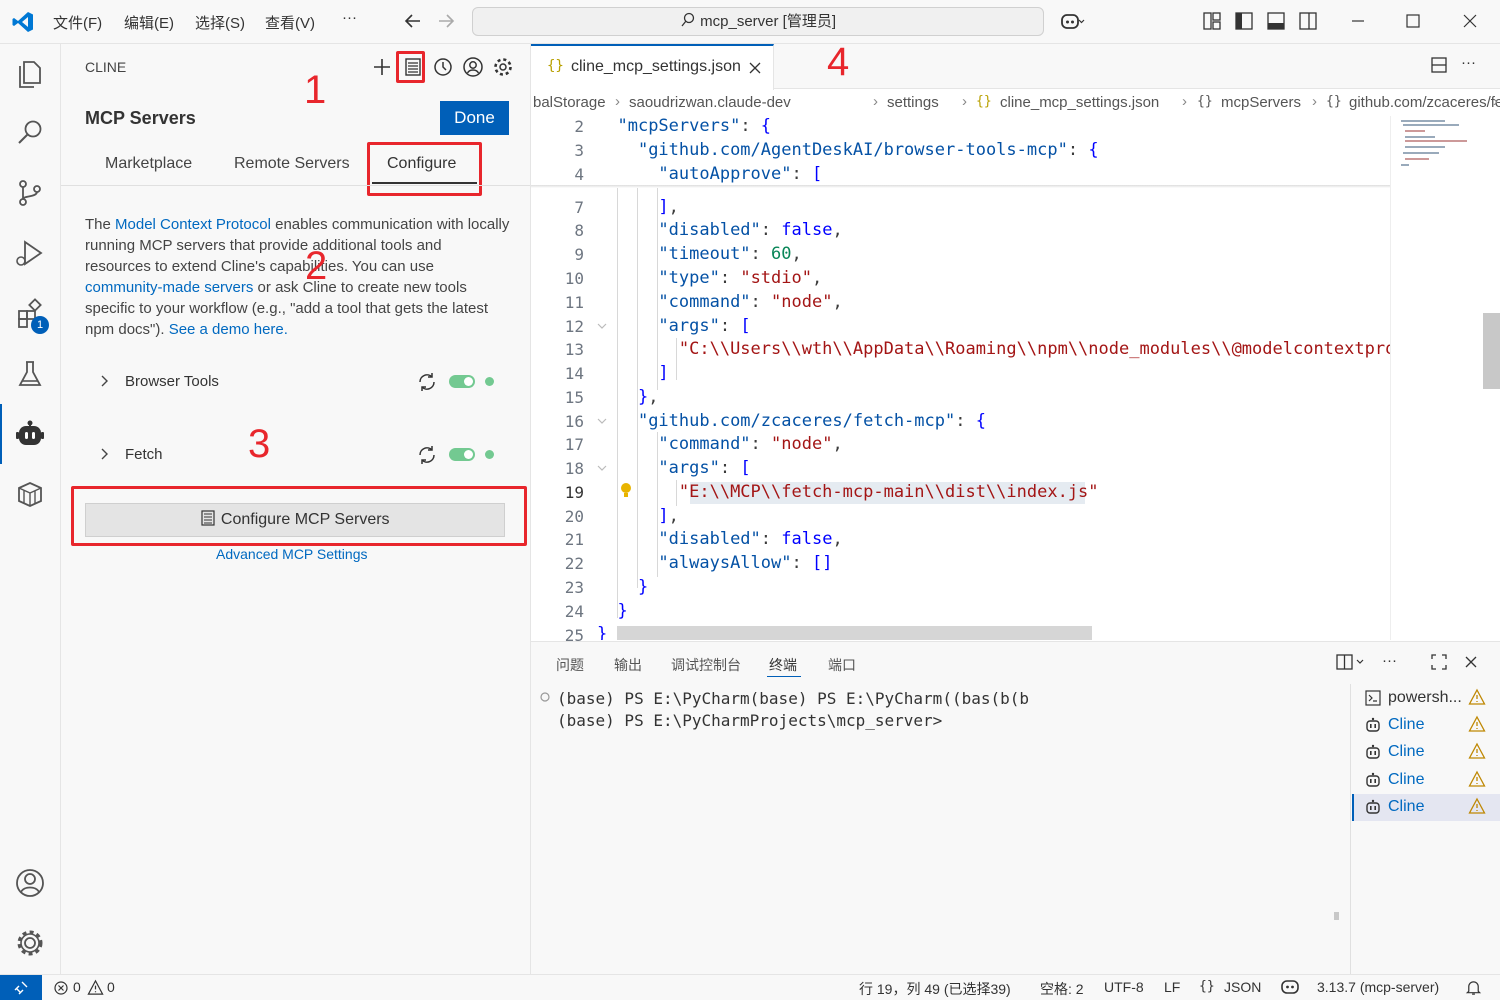 This screenshot has height=1000, width=1500. Describe the element at coordinates (1261, 102) in the screenshot. I see `breadcrumb-item: mcpServers` at that location.